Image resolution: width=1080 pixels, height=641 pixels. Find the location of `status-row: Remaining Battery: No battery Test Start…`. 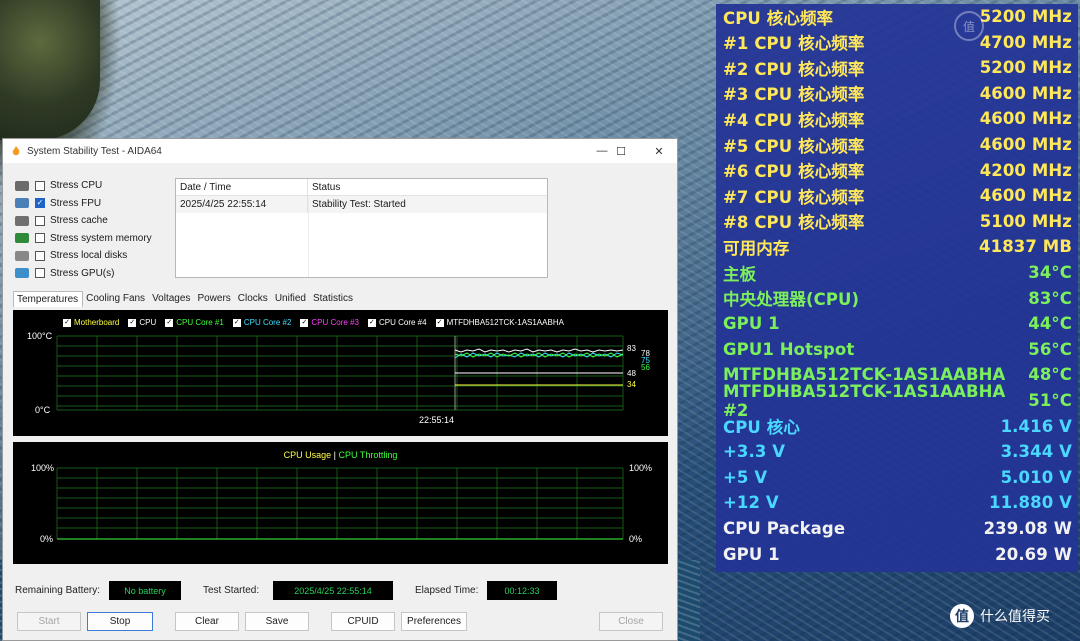

status-row: Remaining Battery: No battery Test Start… is located at coordinates (340, 591).